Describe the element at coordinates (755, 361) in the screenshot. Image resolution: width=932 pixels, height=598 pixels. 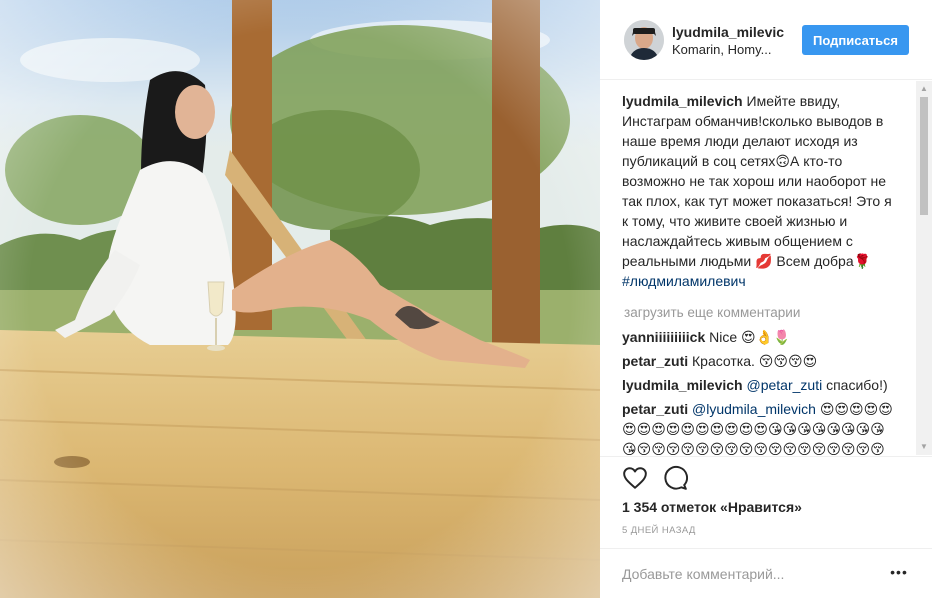
I see `comment-text: Красотка. 😚😚😚😍` at that location.